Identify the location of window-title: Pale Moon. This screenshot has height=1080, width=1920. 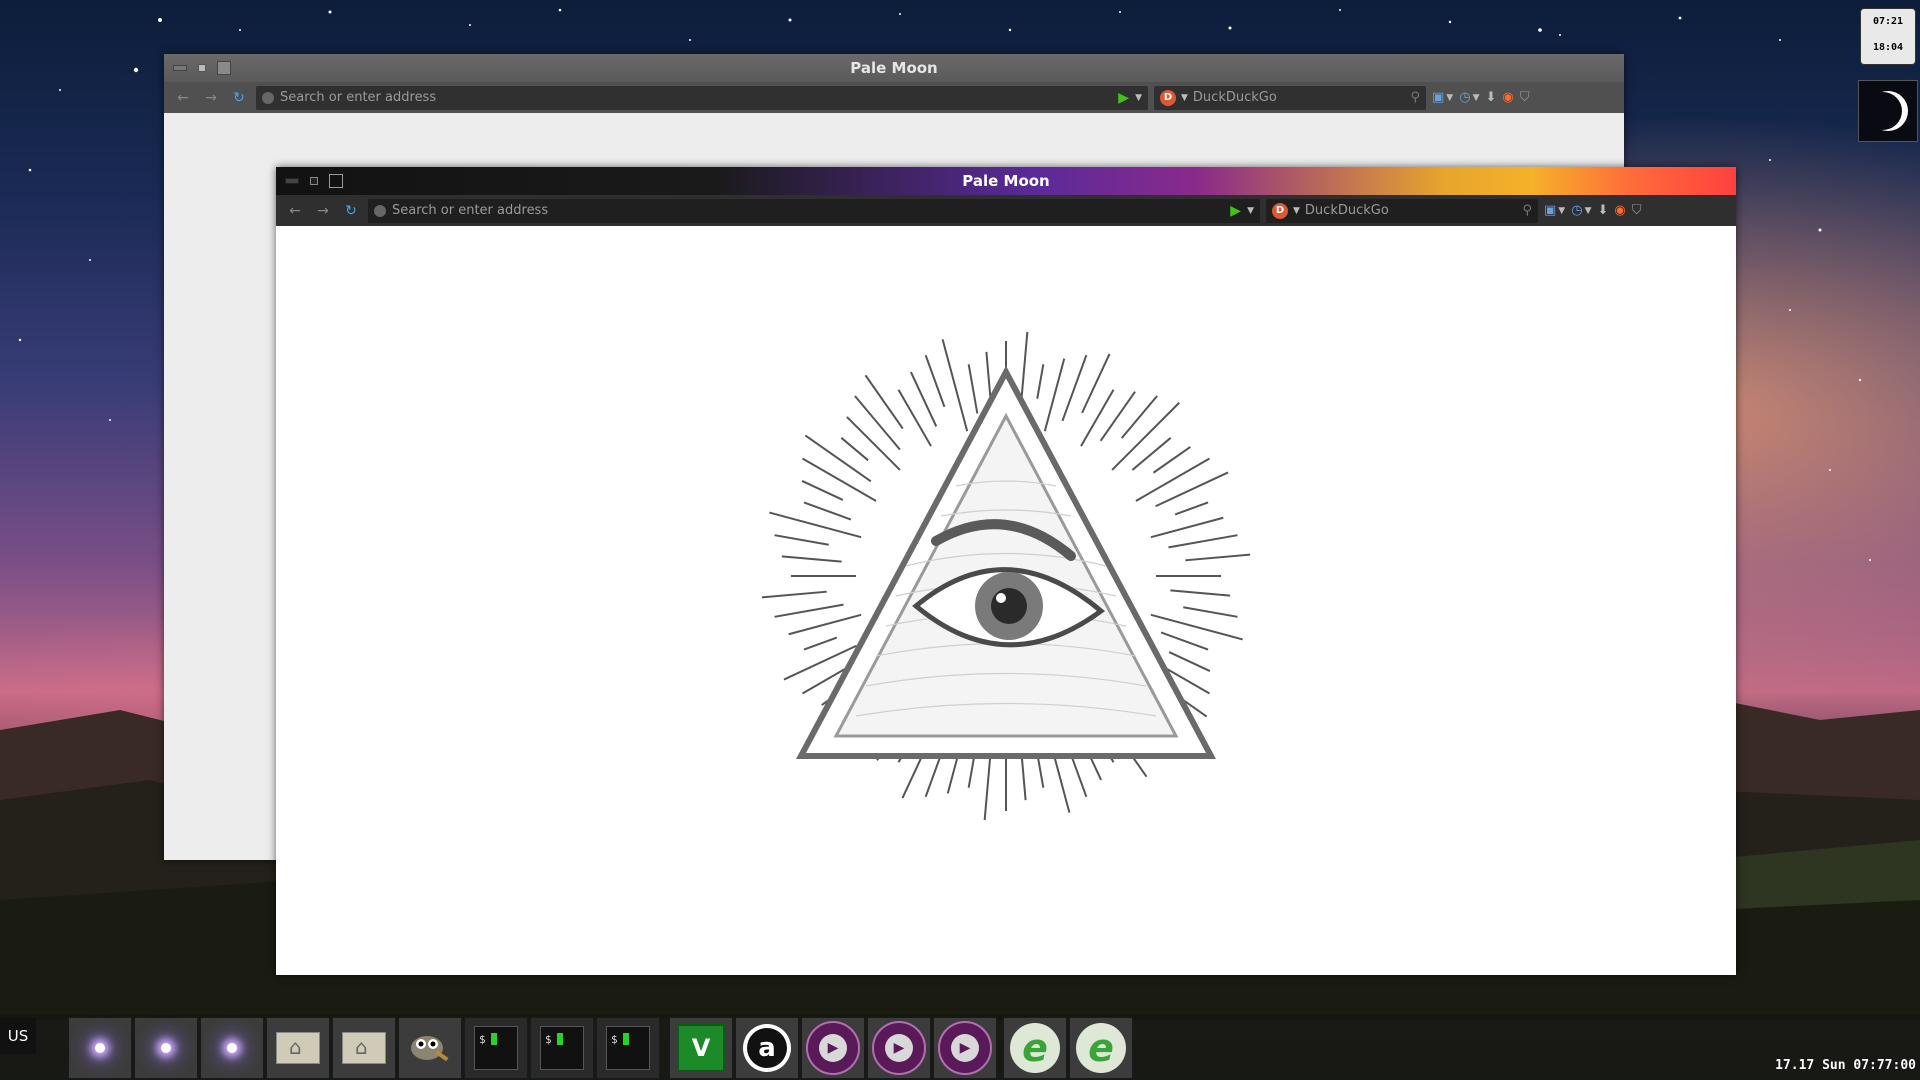
(1006, 181).